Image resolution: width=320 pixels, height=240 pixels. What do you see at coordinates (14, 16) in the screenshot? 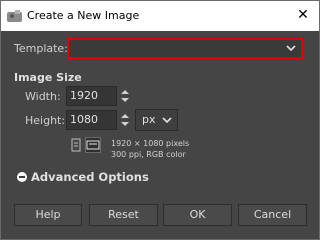
I see `gimp-app-icon` at bounding box center [14, 16].